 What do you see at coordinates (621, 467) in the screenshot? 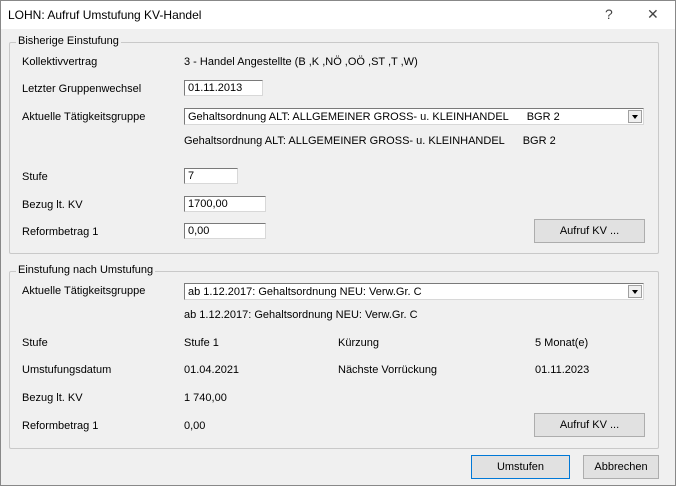
I see `abbrechen-button: Abbrechen` at bounding box center [621, 467].